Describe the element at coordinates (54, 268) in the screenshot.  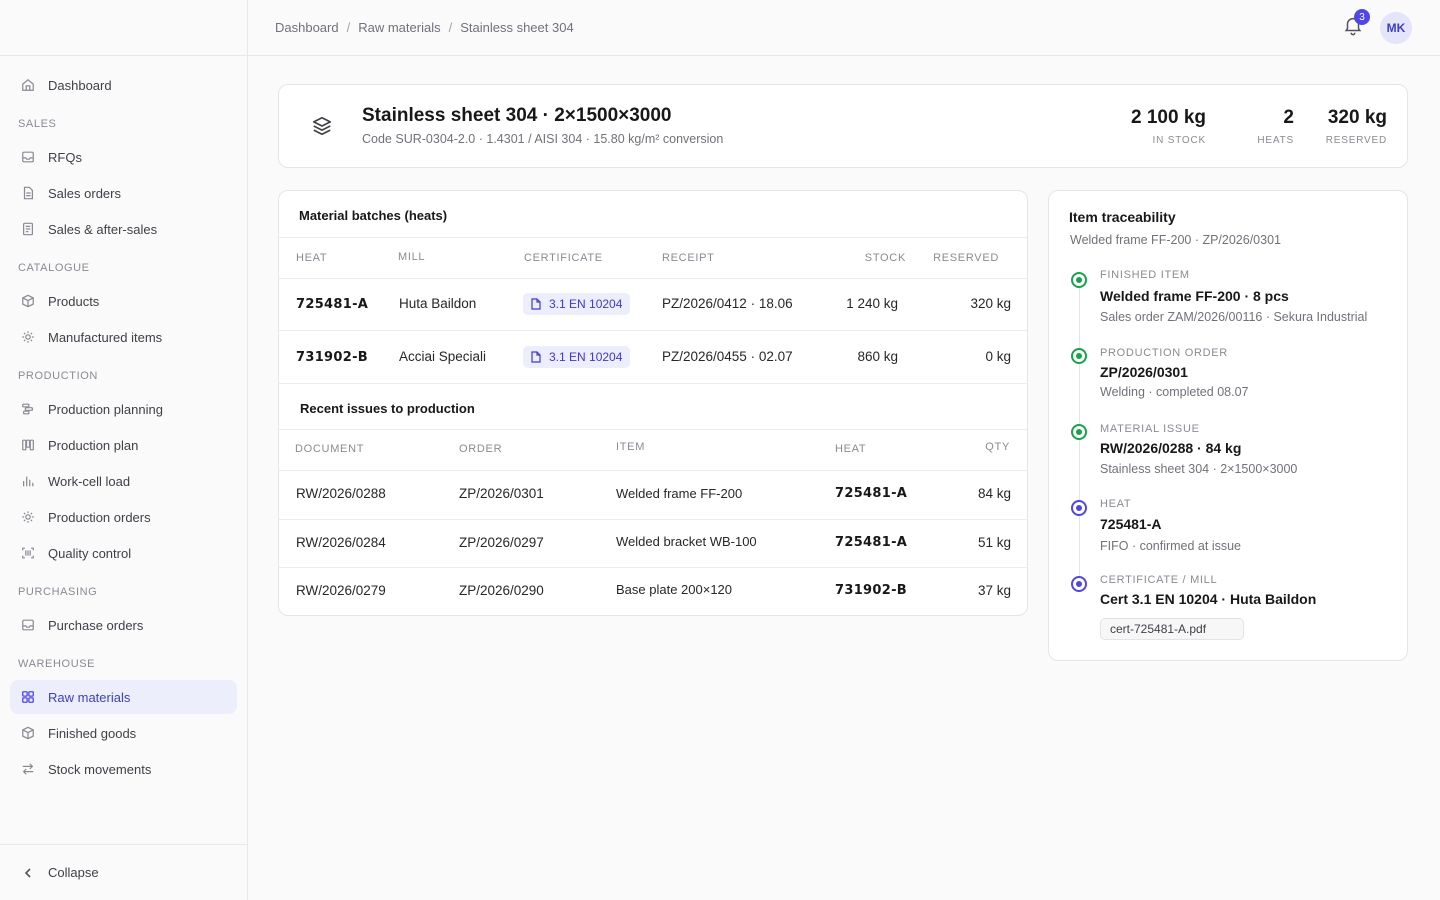
I see `sidebar-section-catalogue: CATALOGUE` at that location.